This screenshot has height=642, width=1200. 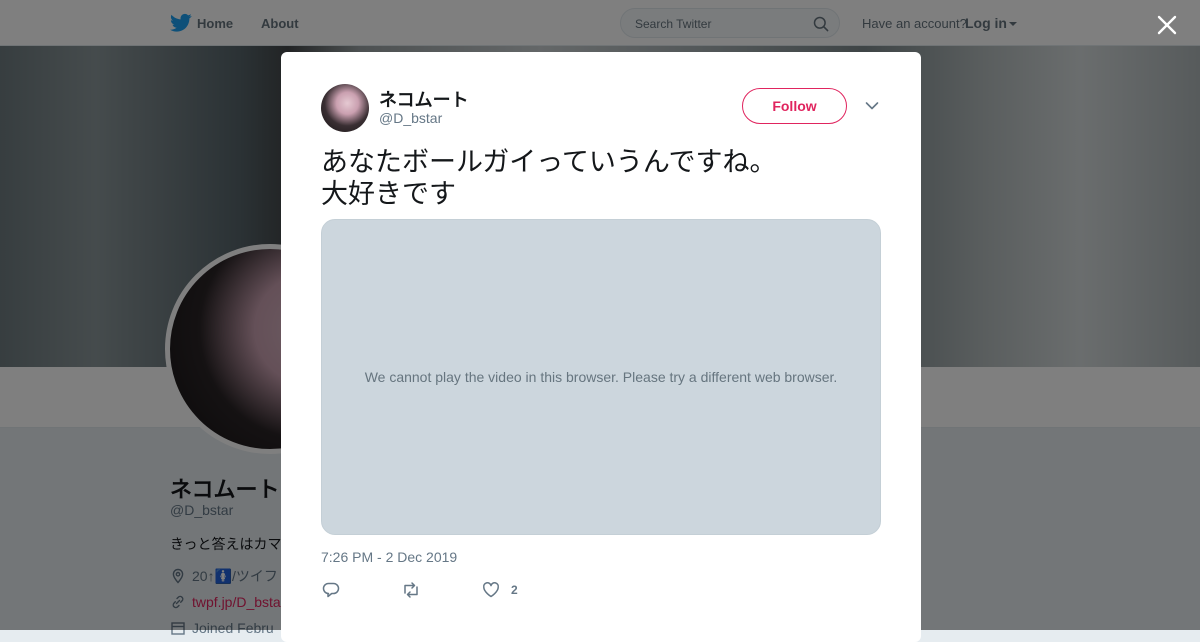 I want to click on retweet-button, so click(x=411, y=590).